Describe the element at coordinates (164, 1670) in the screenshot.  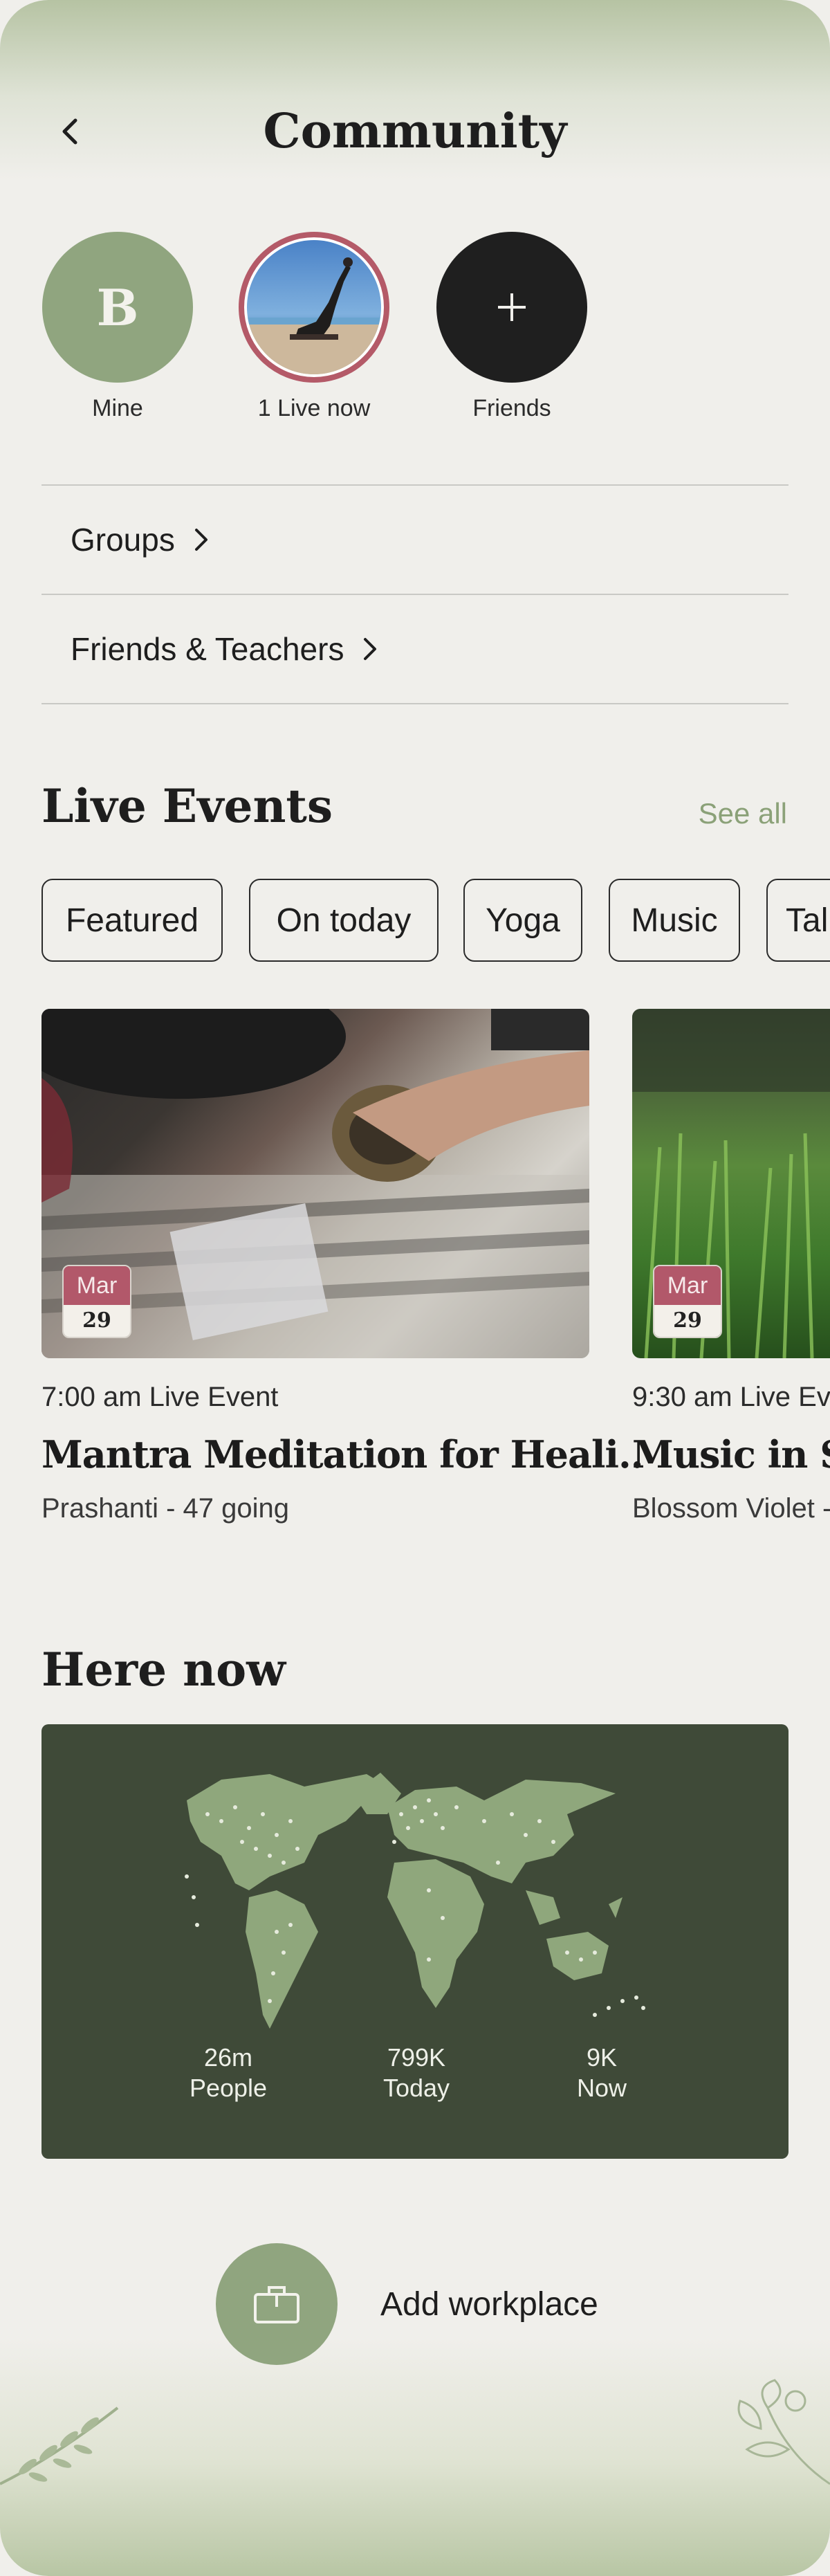
I see `here-now-title: Here now` at that location.